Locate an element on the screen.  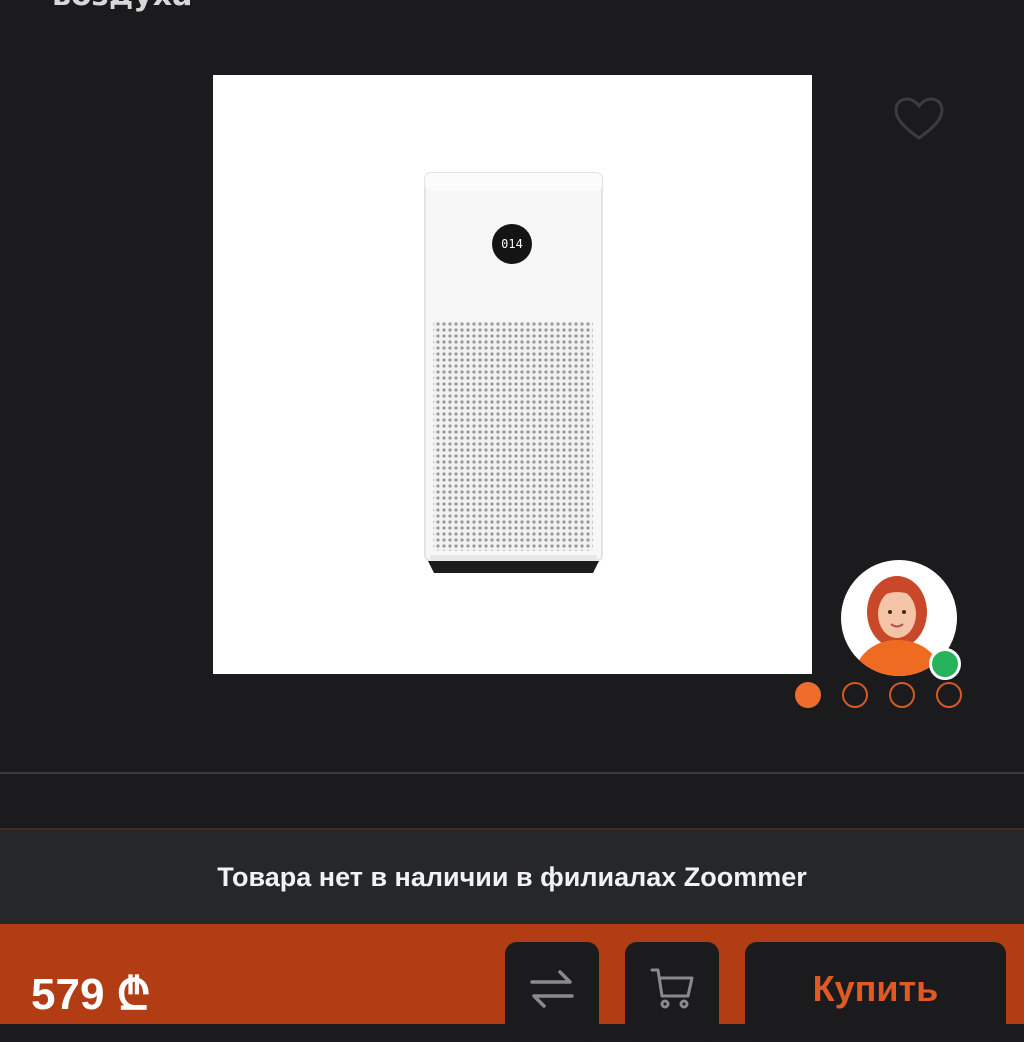
gallery-pagination is located at coordinates (878, 695).